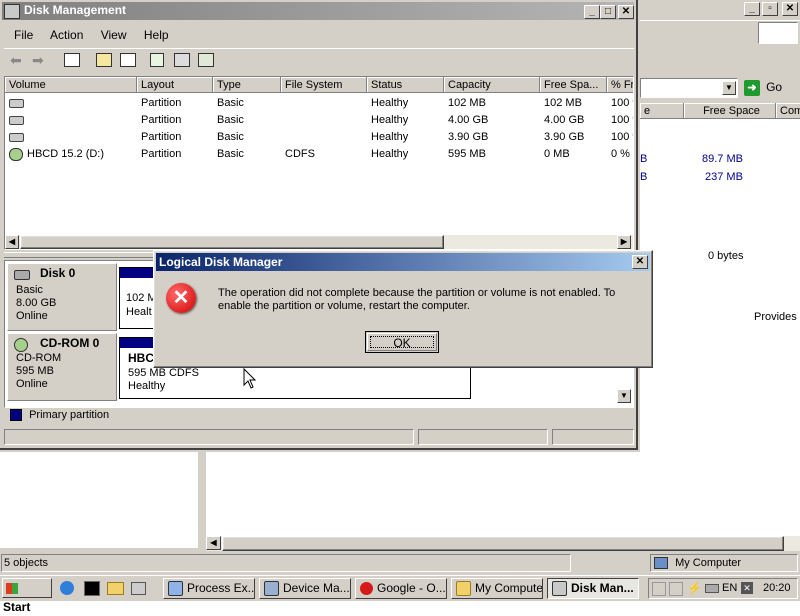 The height and width of the screenshot is (616, 800). Describe the element at coordinates (620, 85) in the screenshot. I see `col-percent-free: % Fre` at that location.